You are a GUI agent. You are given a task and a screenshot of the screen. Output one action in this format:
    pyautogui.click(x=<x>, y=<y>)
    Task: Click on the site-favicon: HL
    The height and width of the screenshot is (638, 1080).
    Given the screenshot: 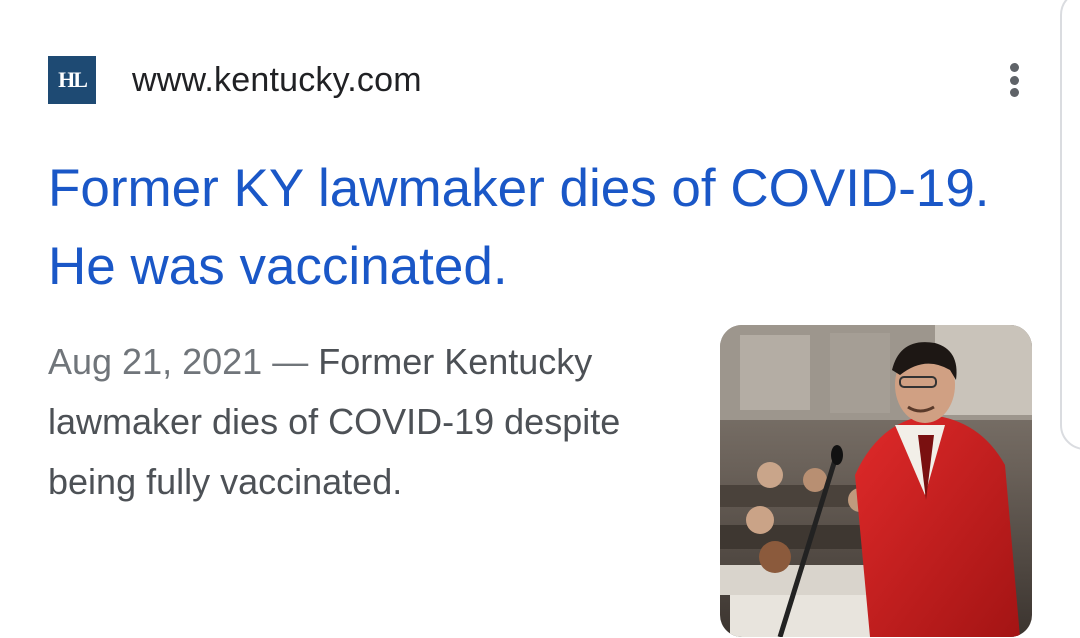 What is the action you would take?
    pyautogui.click(x=72, y=80)
    